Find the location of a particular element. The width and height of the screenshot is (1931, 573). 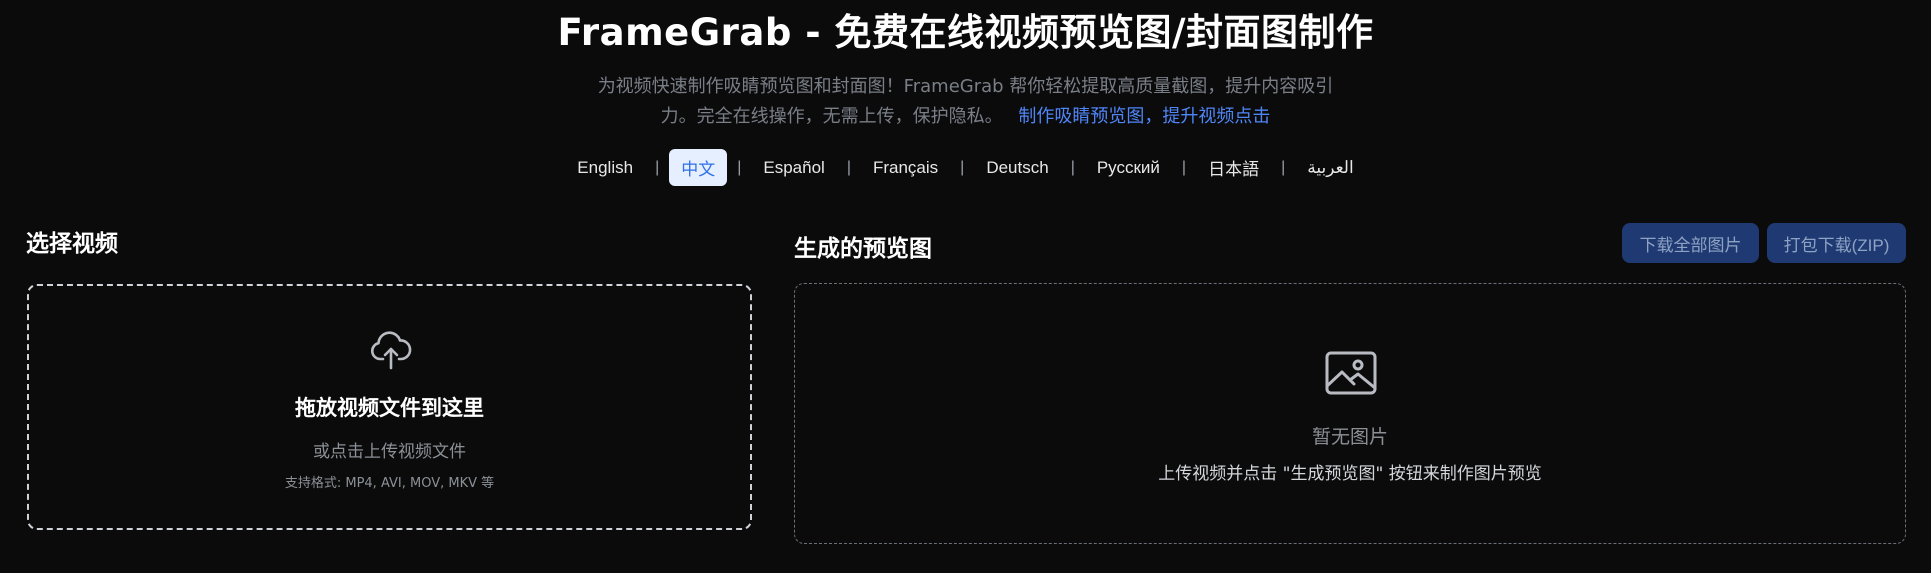

download-zip-button: 打包下载(ZIP) is located at coordinates (1836, 243).